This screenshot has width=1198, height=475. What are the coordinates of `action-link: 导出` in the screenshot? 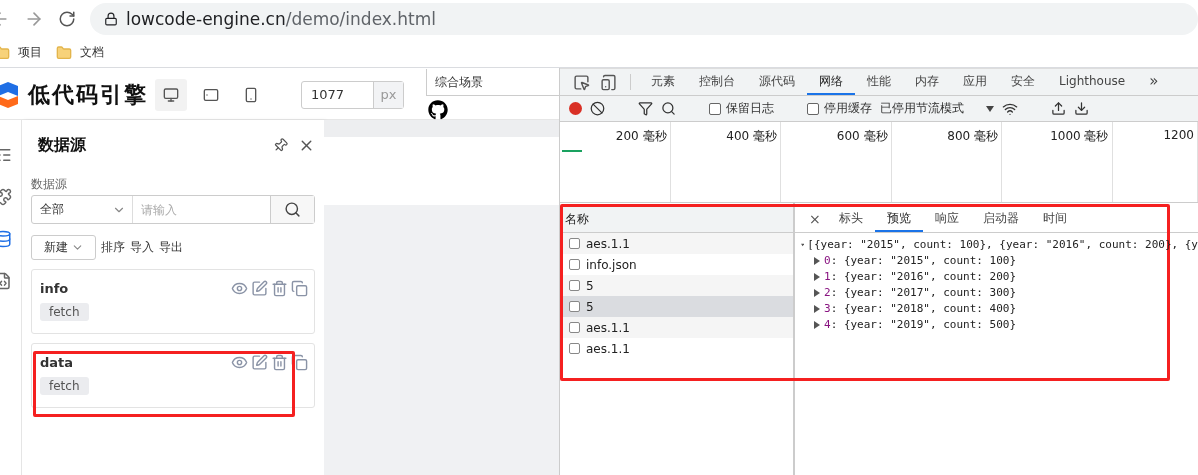 It's located at (171, 247).